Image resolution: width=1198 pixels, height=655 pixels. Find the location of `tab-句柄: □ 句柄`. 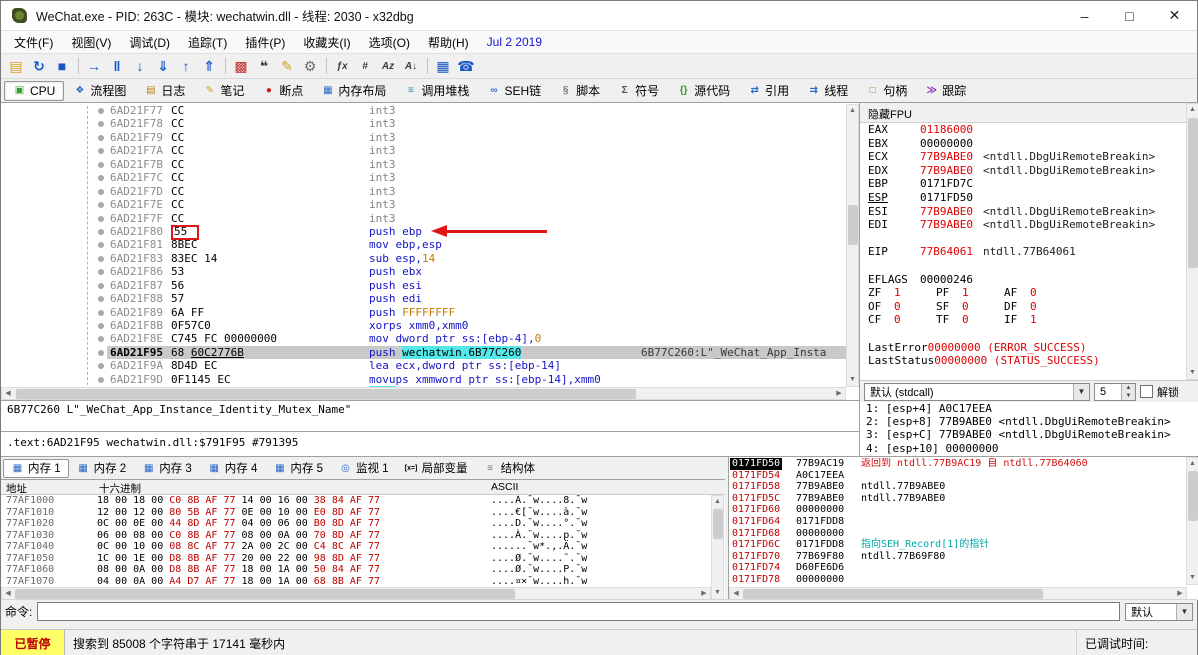

tab-句柄: □ 句柄 is located at coordinates (886, 91).